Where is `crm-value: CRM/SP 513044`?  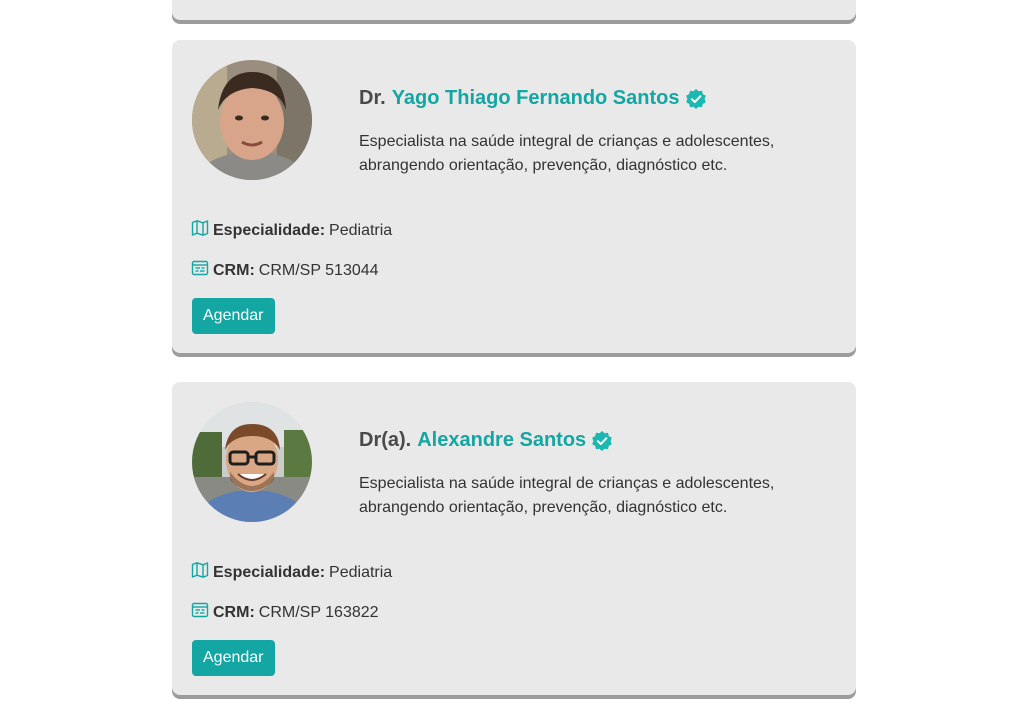 crm-value: CRM/SP 513044 is located at coordinates (318, 270).